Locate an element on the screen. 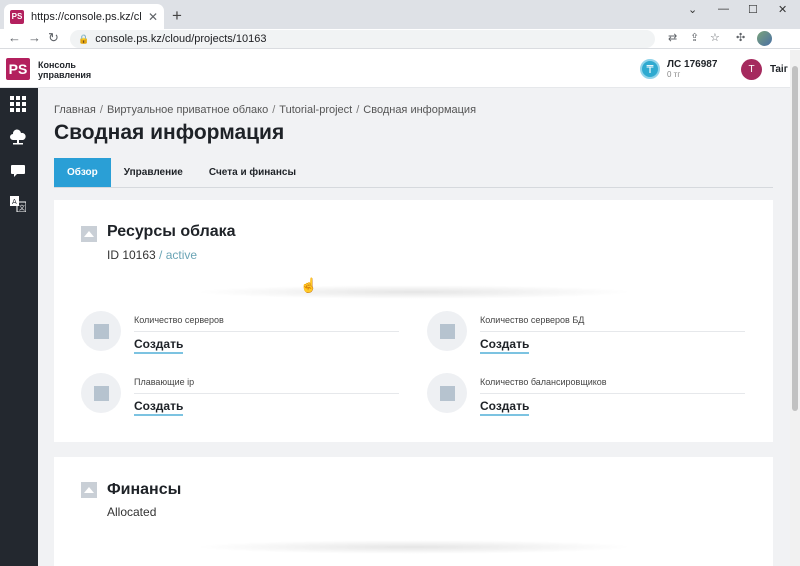 The image size is (800, 566). extensions-icon: ✣ is located at coordinates (740, 37).